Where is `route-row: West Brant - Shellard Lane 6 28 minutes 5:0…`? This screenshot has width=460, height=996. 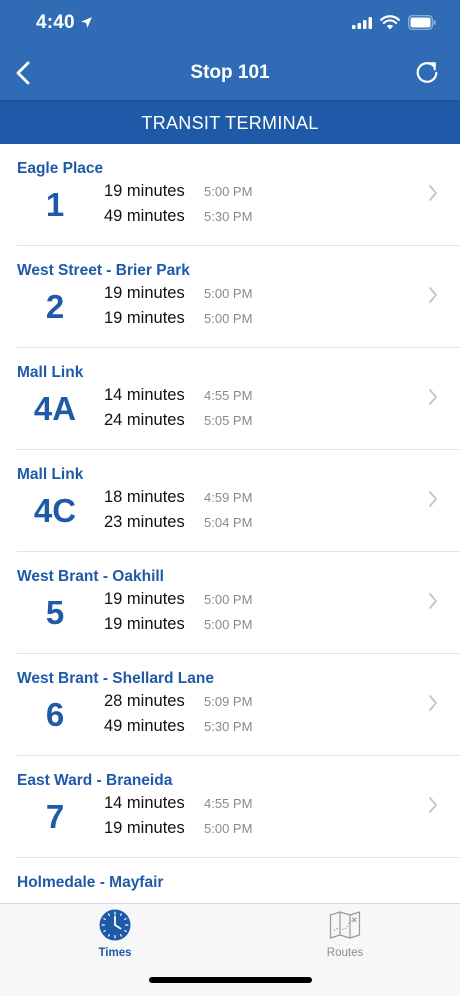
route-row: West Brant - Shellard Lane 6 28 minutes 5:0… is located at coordinates (238, 705).